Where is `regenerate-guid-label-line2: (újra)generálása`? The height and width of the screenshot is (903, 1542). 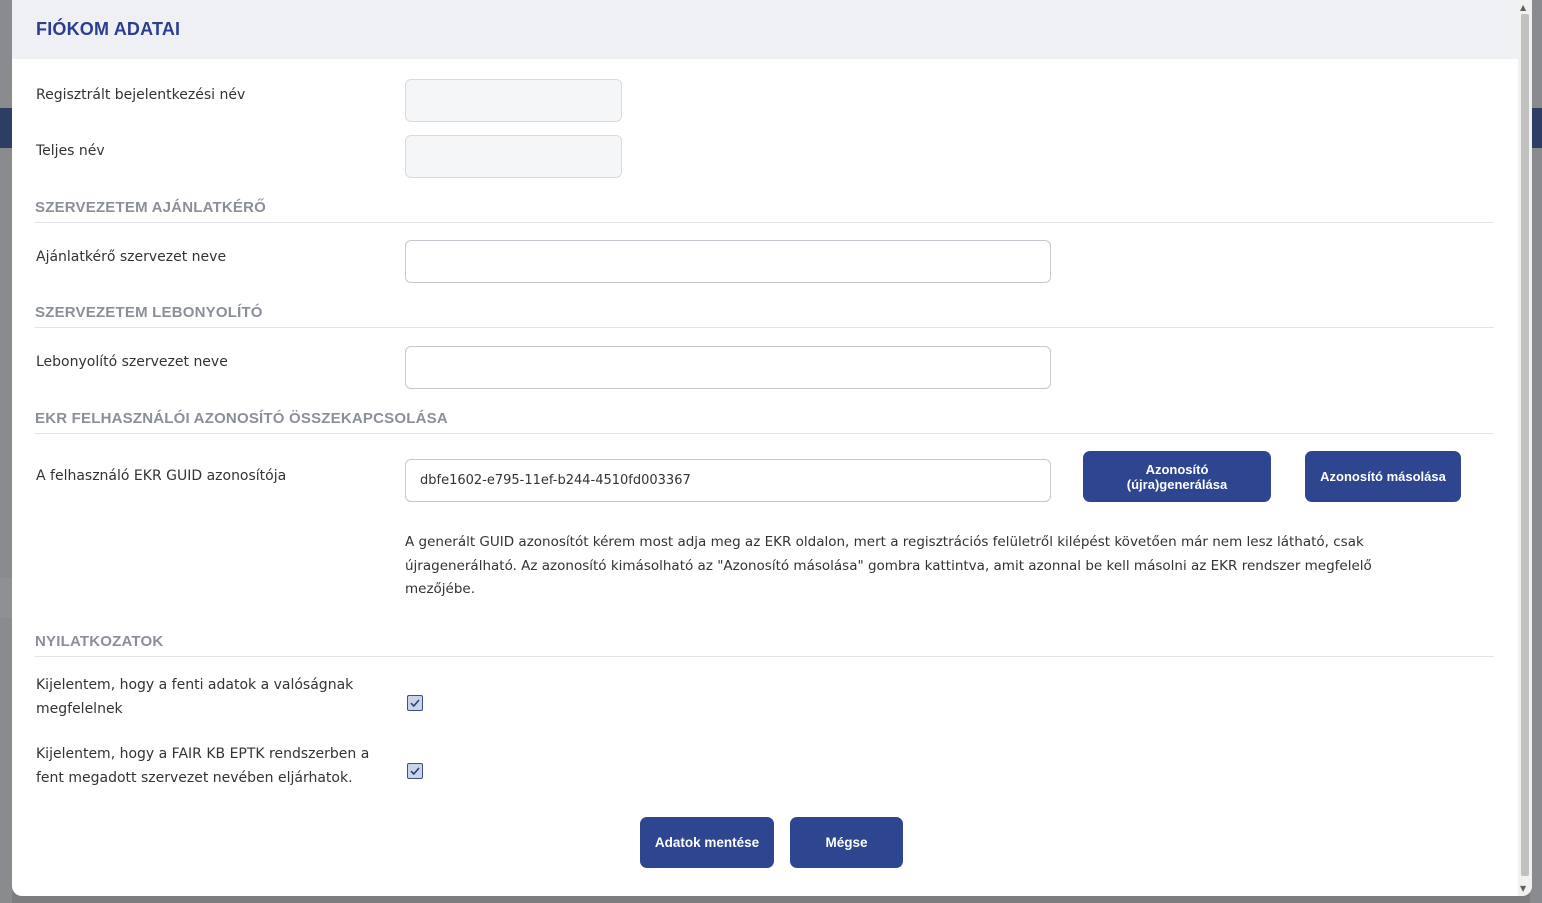 regenerate-guid-label-line2: (újra)generálása is located at coordinates (1177, 484).